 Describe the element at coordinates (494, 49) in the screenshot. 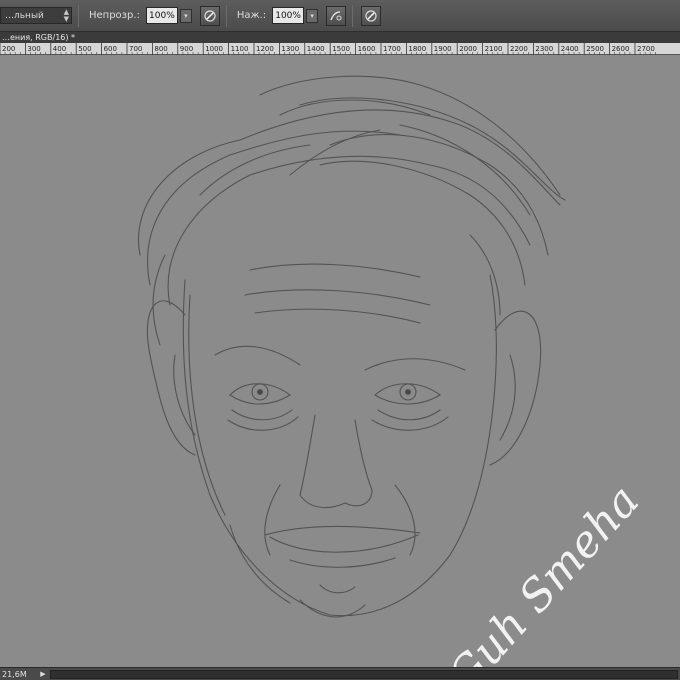

I see `ruler-tick-label: 2100` at that location.